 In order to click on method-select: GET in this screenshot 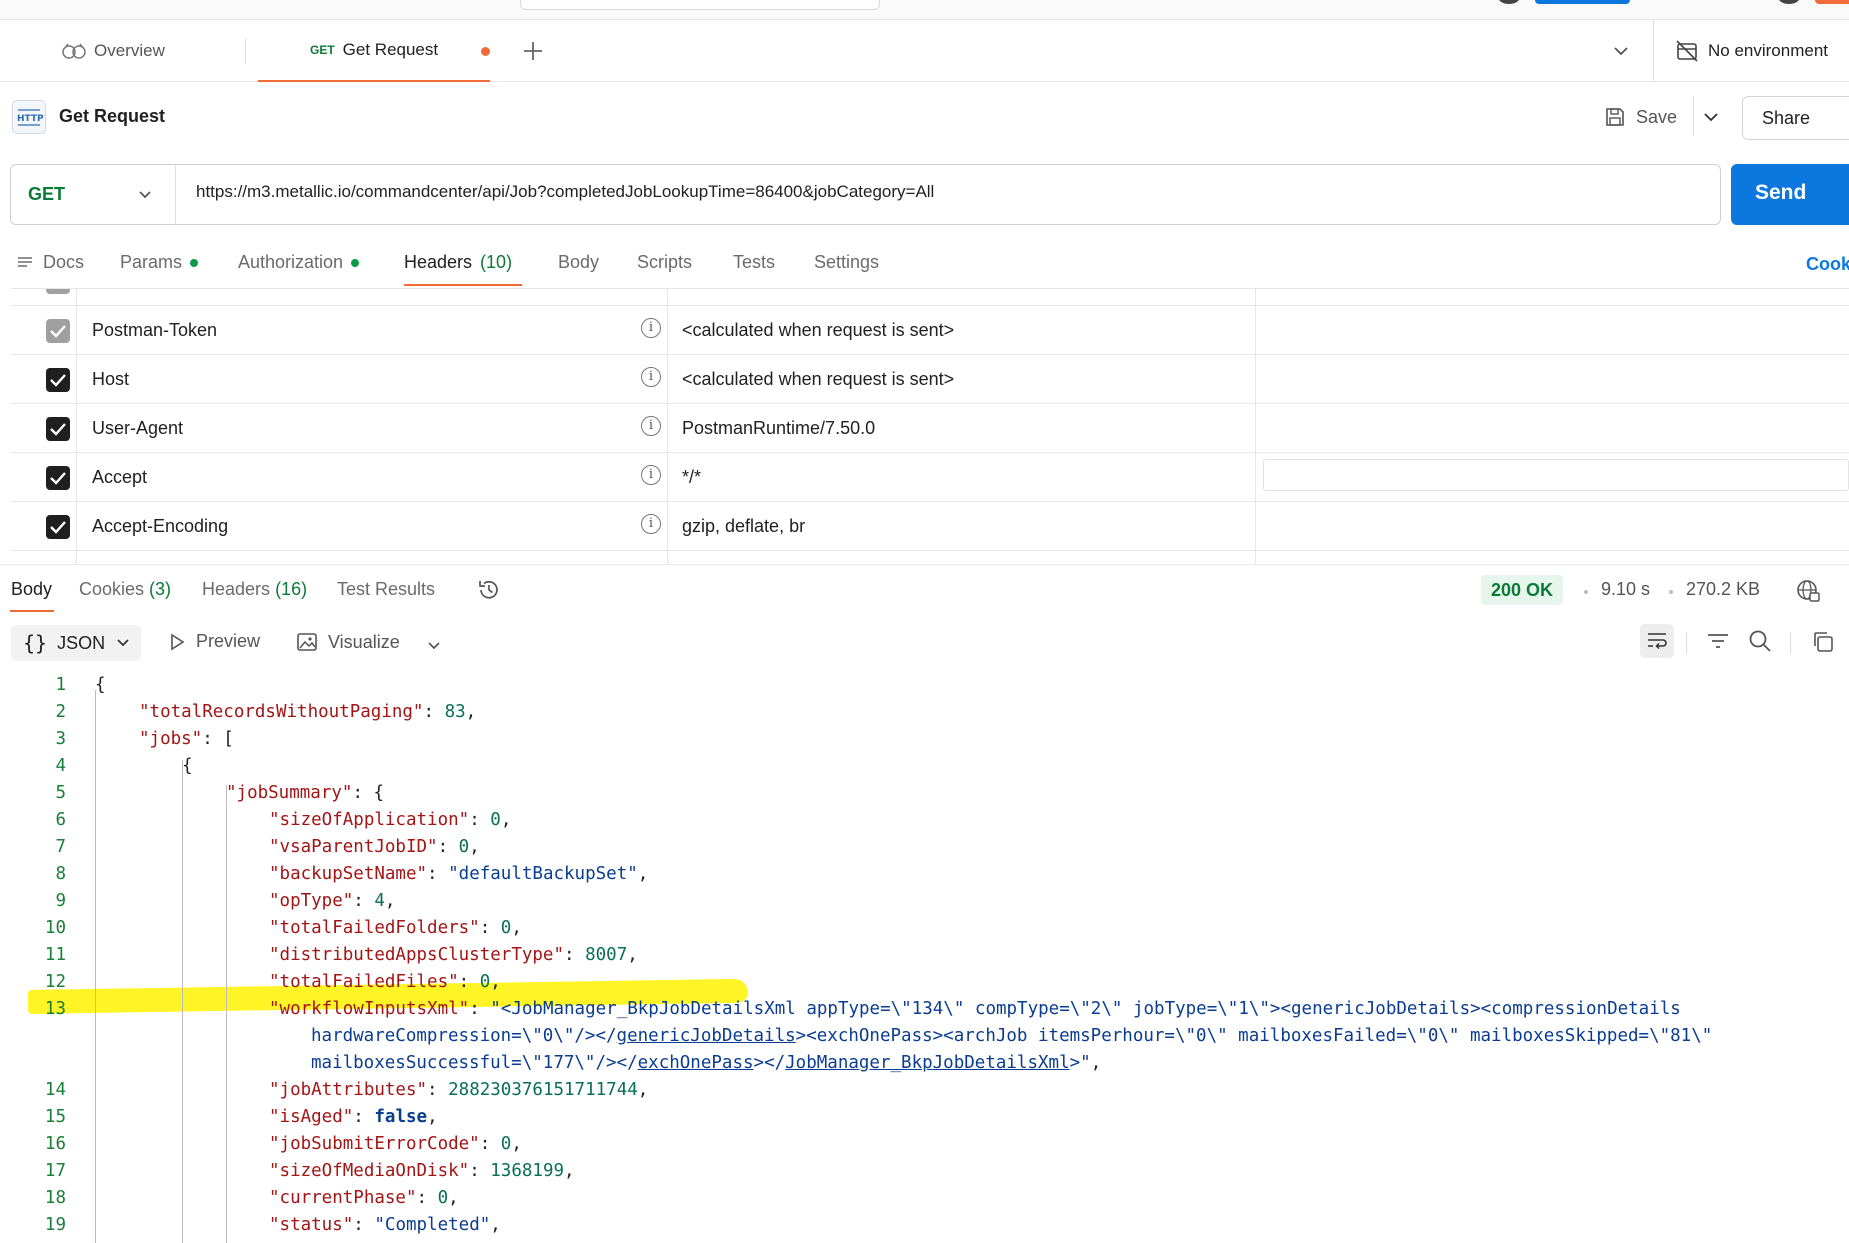, I will do `click(93, 194)`.